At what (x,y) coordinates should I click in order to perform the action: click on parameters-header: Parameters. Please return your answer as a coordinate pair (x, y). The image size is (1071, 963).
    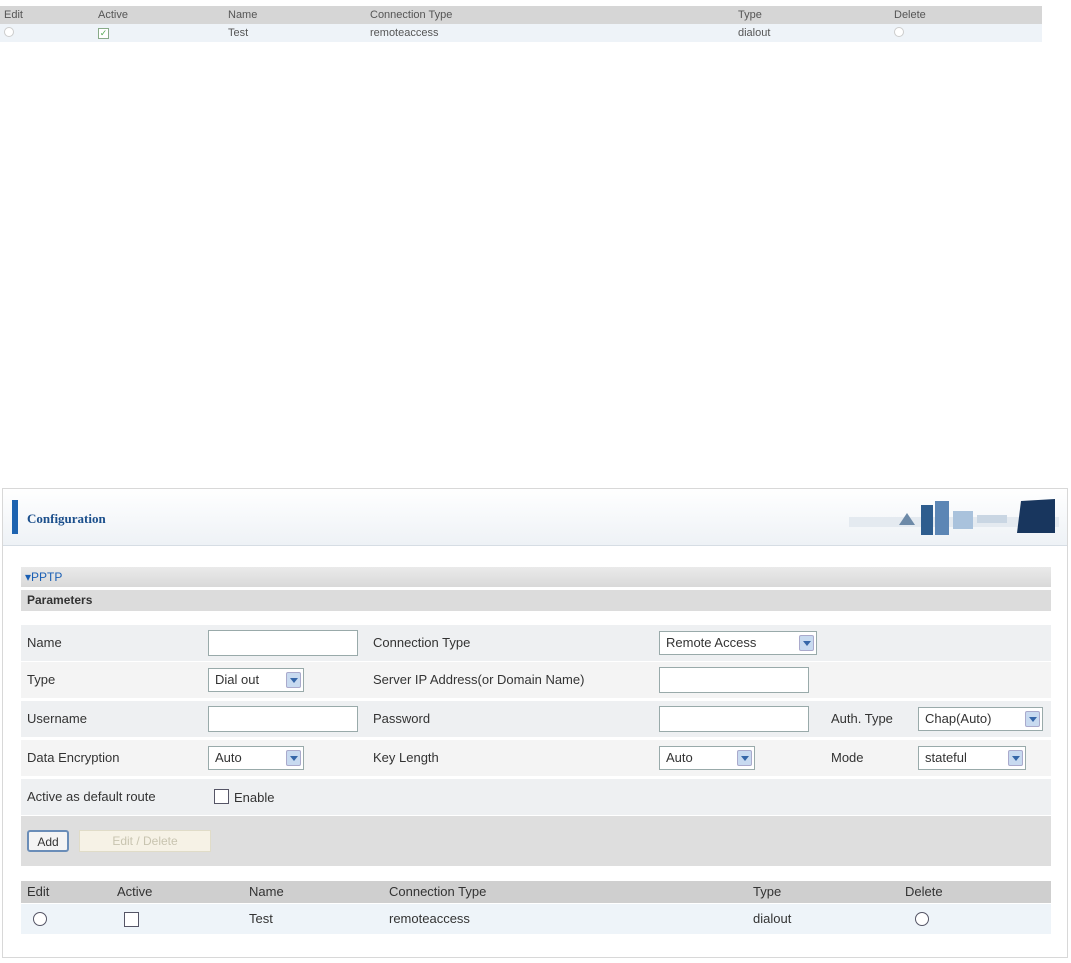
    Looking at the image, I should click on (536, 600).